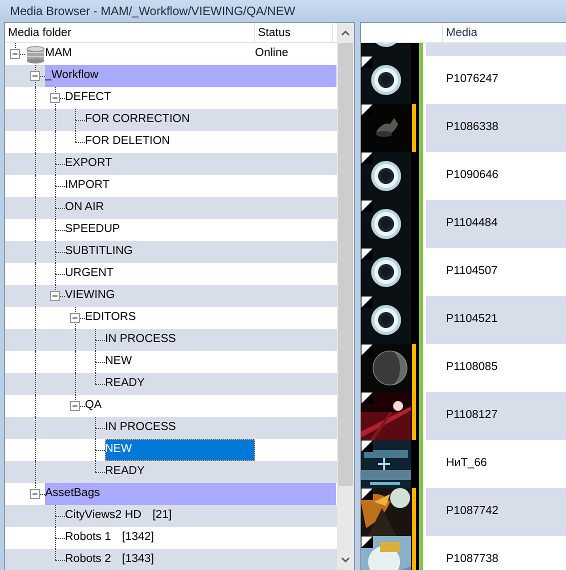 The image size is (566, 570). Describe the element at coordinates (496, 272) in the screenshot. I see `media-item: P1104507` at that location.